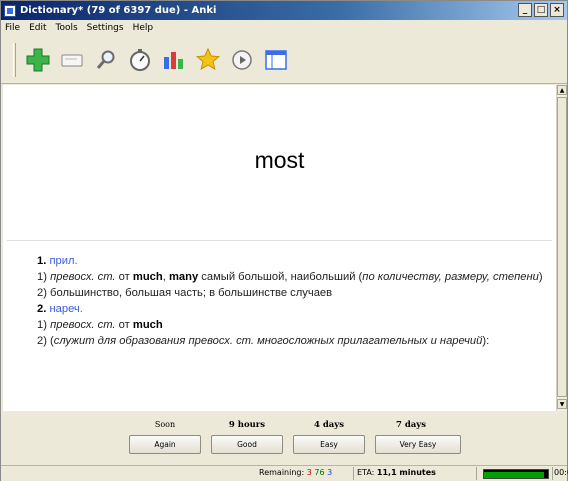 Image resolution: width=568 pixels, height=481 pixels. I want to click on card-scrollbar: ▲ ▼, so click(561, 248).